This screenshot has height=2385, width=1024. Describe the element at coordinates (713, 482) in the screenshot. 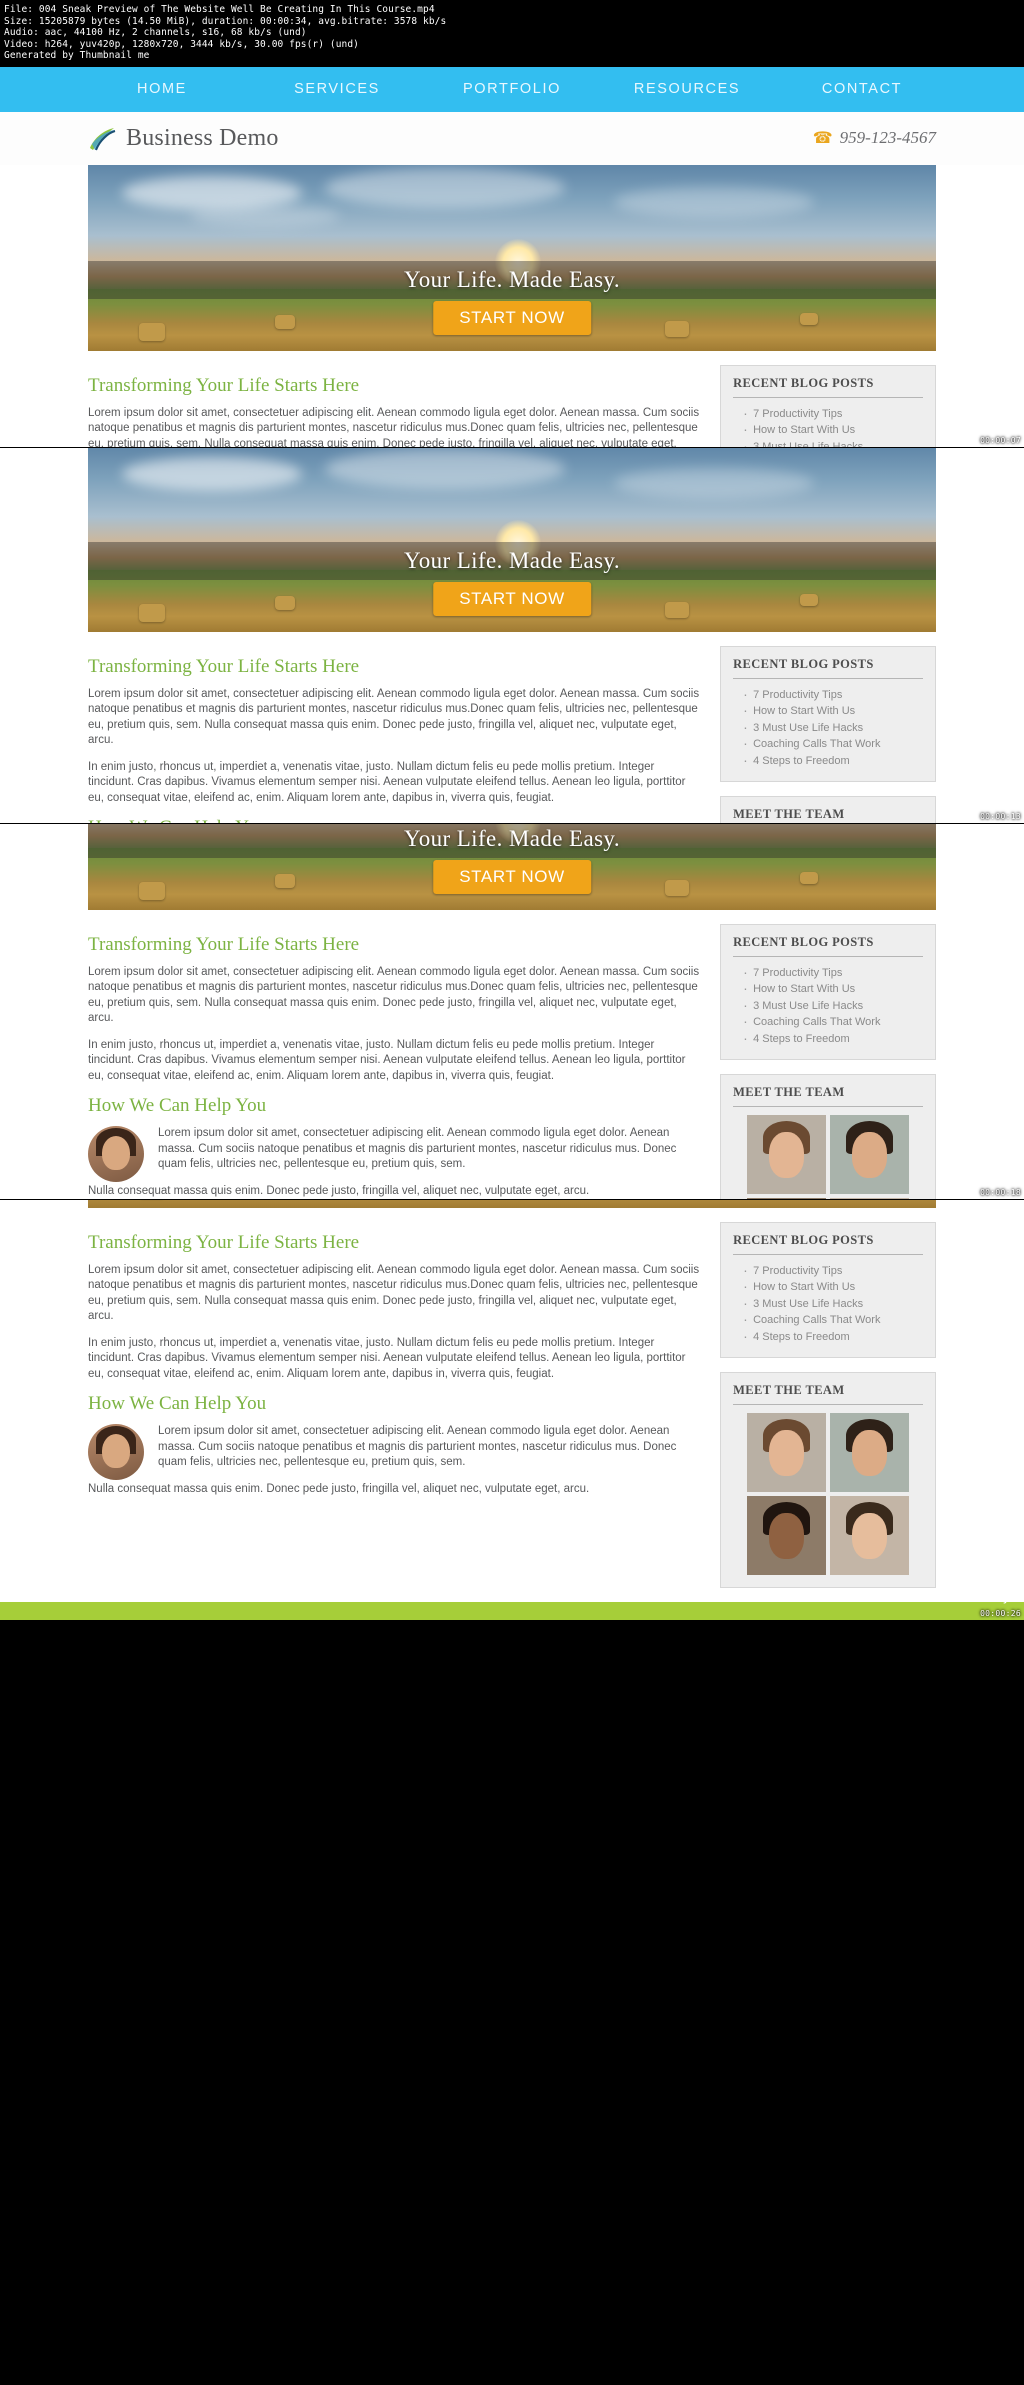

I see `cloud-icon` at that location.